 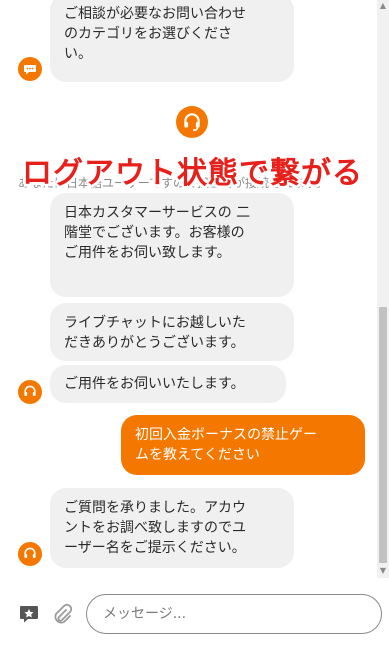 I want to click on rating-star-icon, so click(x=29, y=614).